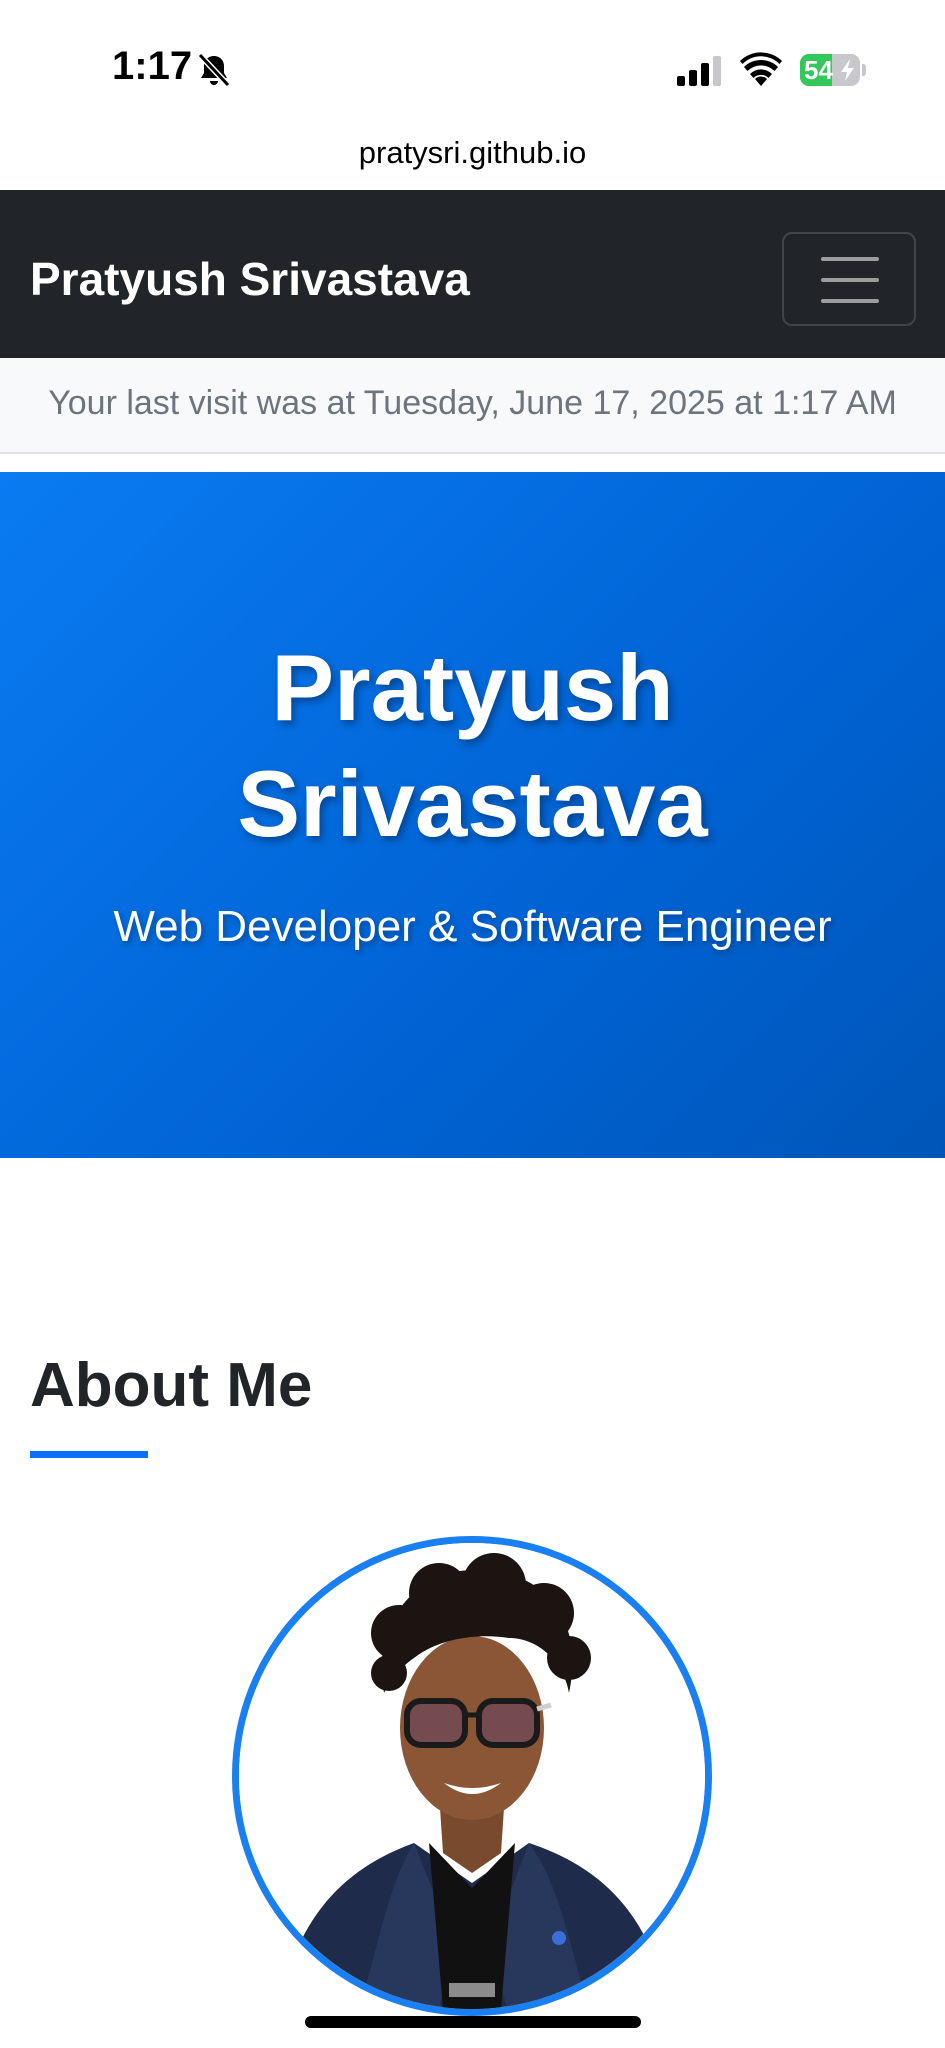  What do you see at coordinates (847, 70) in the screenshot?
I see `charging-bolt-icon` at bounding box center [847, 70].